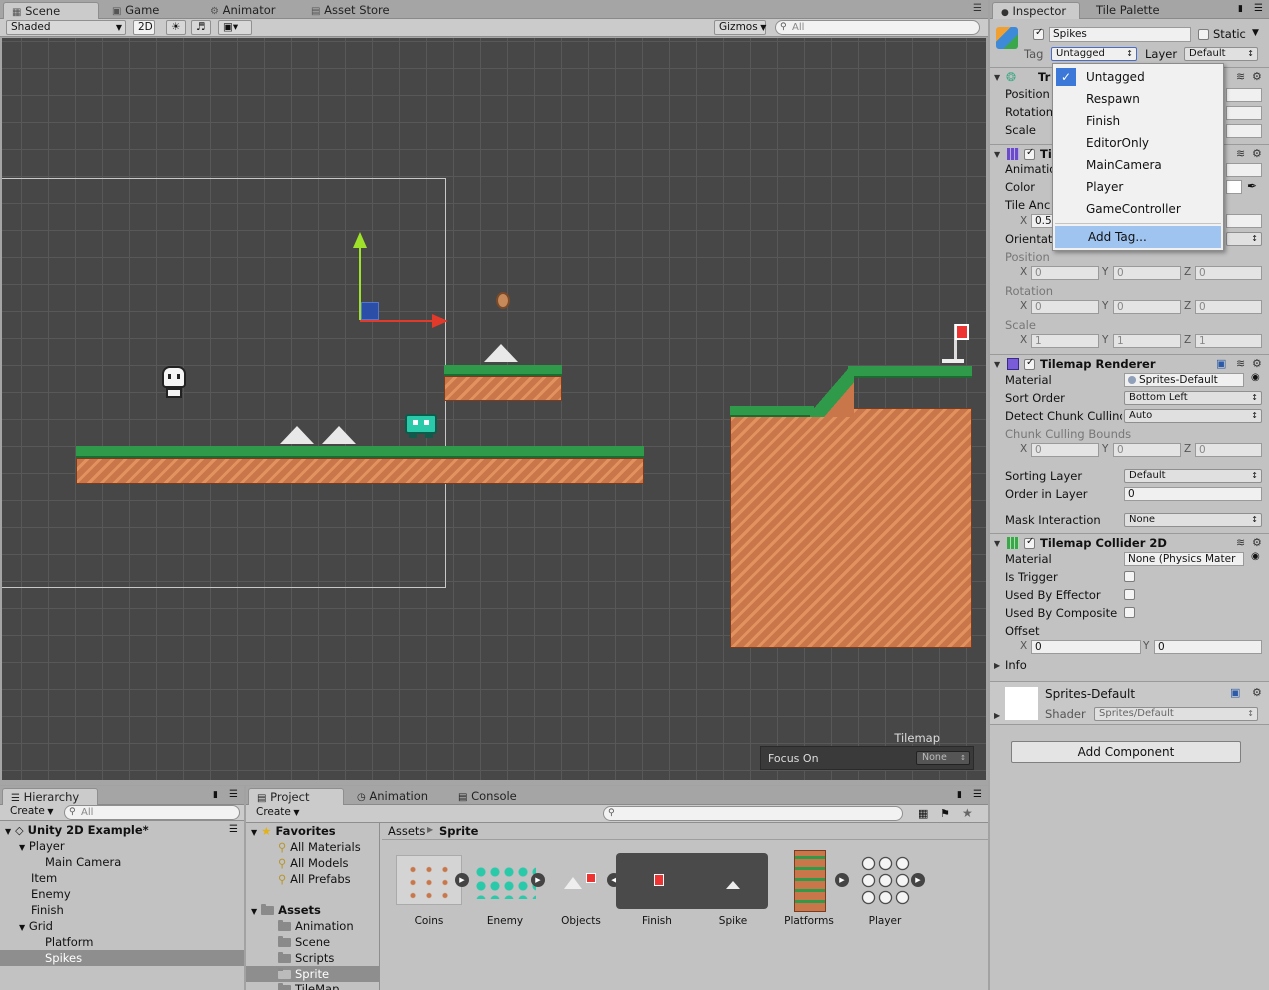 The width and height of the screenshot is (1269, 990). Describe the element at coordinates (1193, 494) in the screenshot. I see `order-in-layer-field: 0` at that location.